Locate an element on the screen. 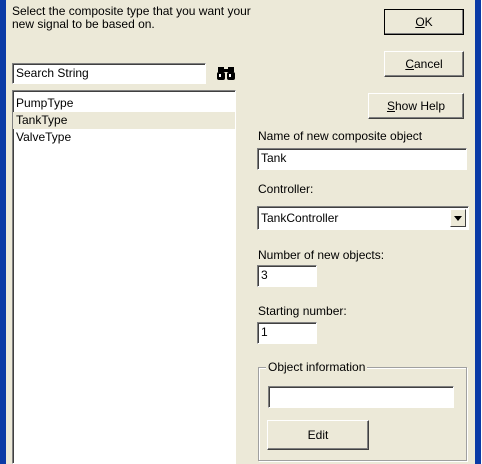 The image size is (482, 464). cancel-accelerator: C is located at coordinates (409, 64).